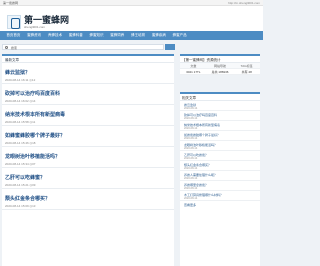  What do you see at coordinates (20, 164) in the screenshot?
I see `post-meta: 2020-08-14 15:34 ◎07` at bounding box center [20, 164].